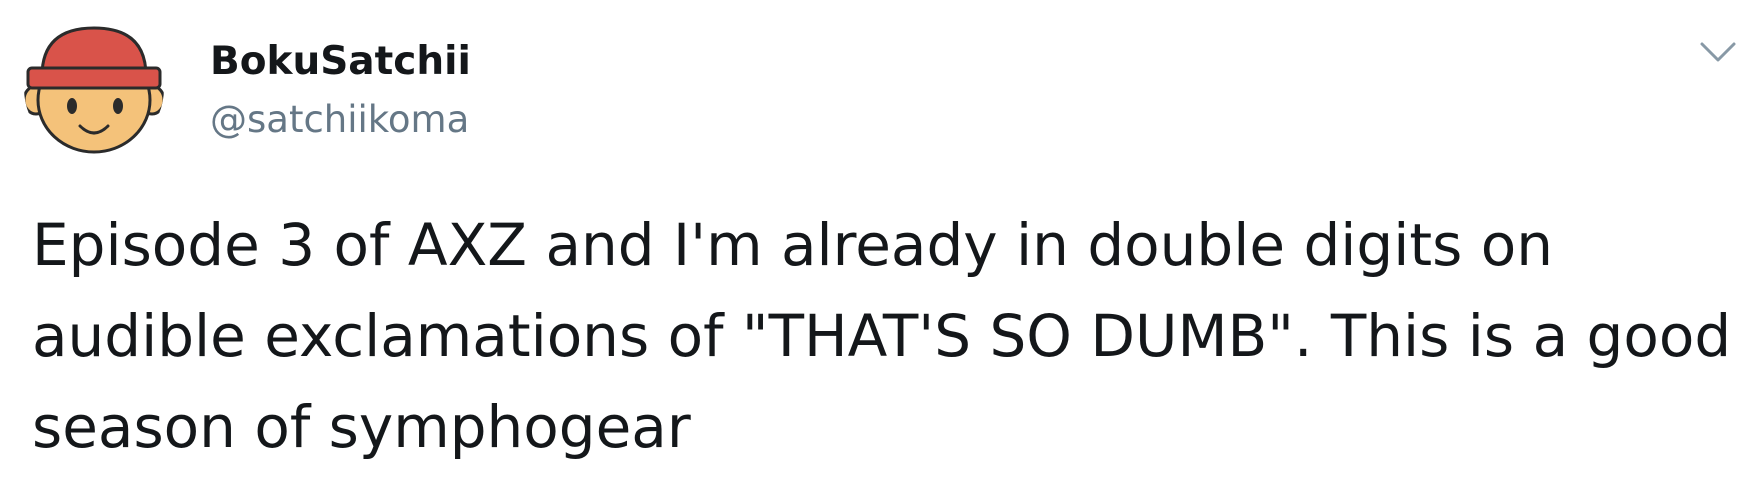 The image size is (1760, 502). I want to click on cartoon-face-avatar-icon, so click(94, 88).